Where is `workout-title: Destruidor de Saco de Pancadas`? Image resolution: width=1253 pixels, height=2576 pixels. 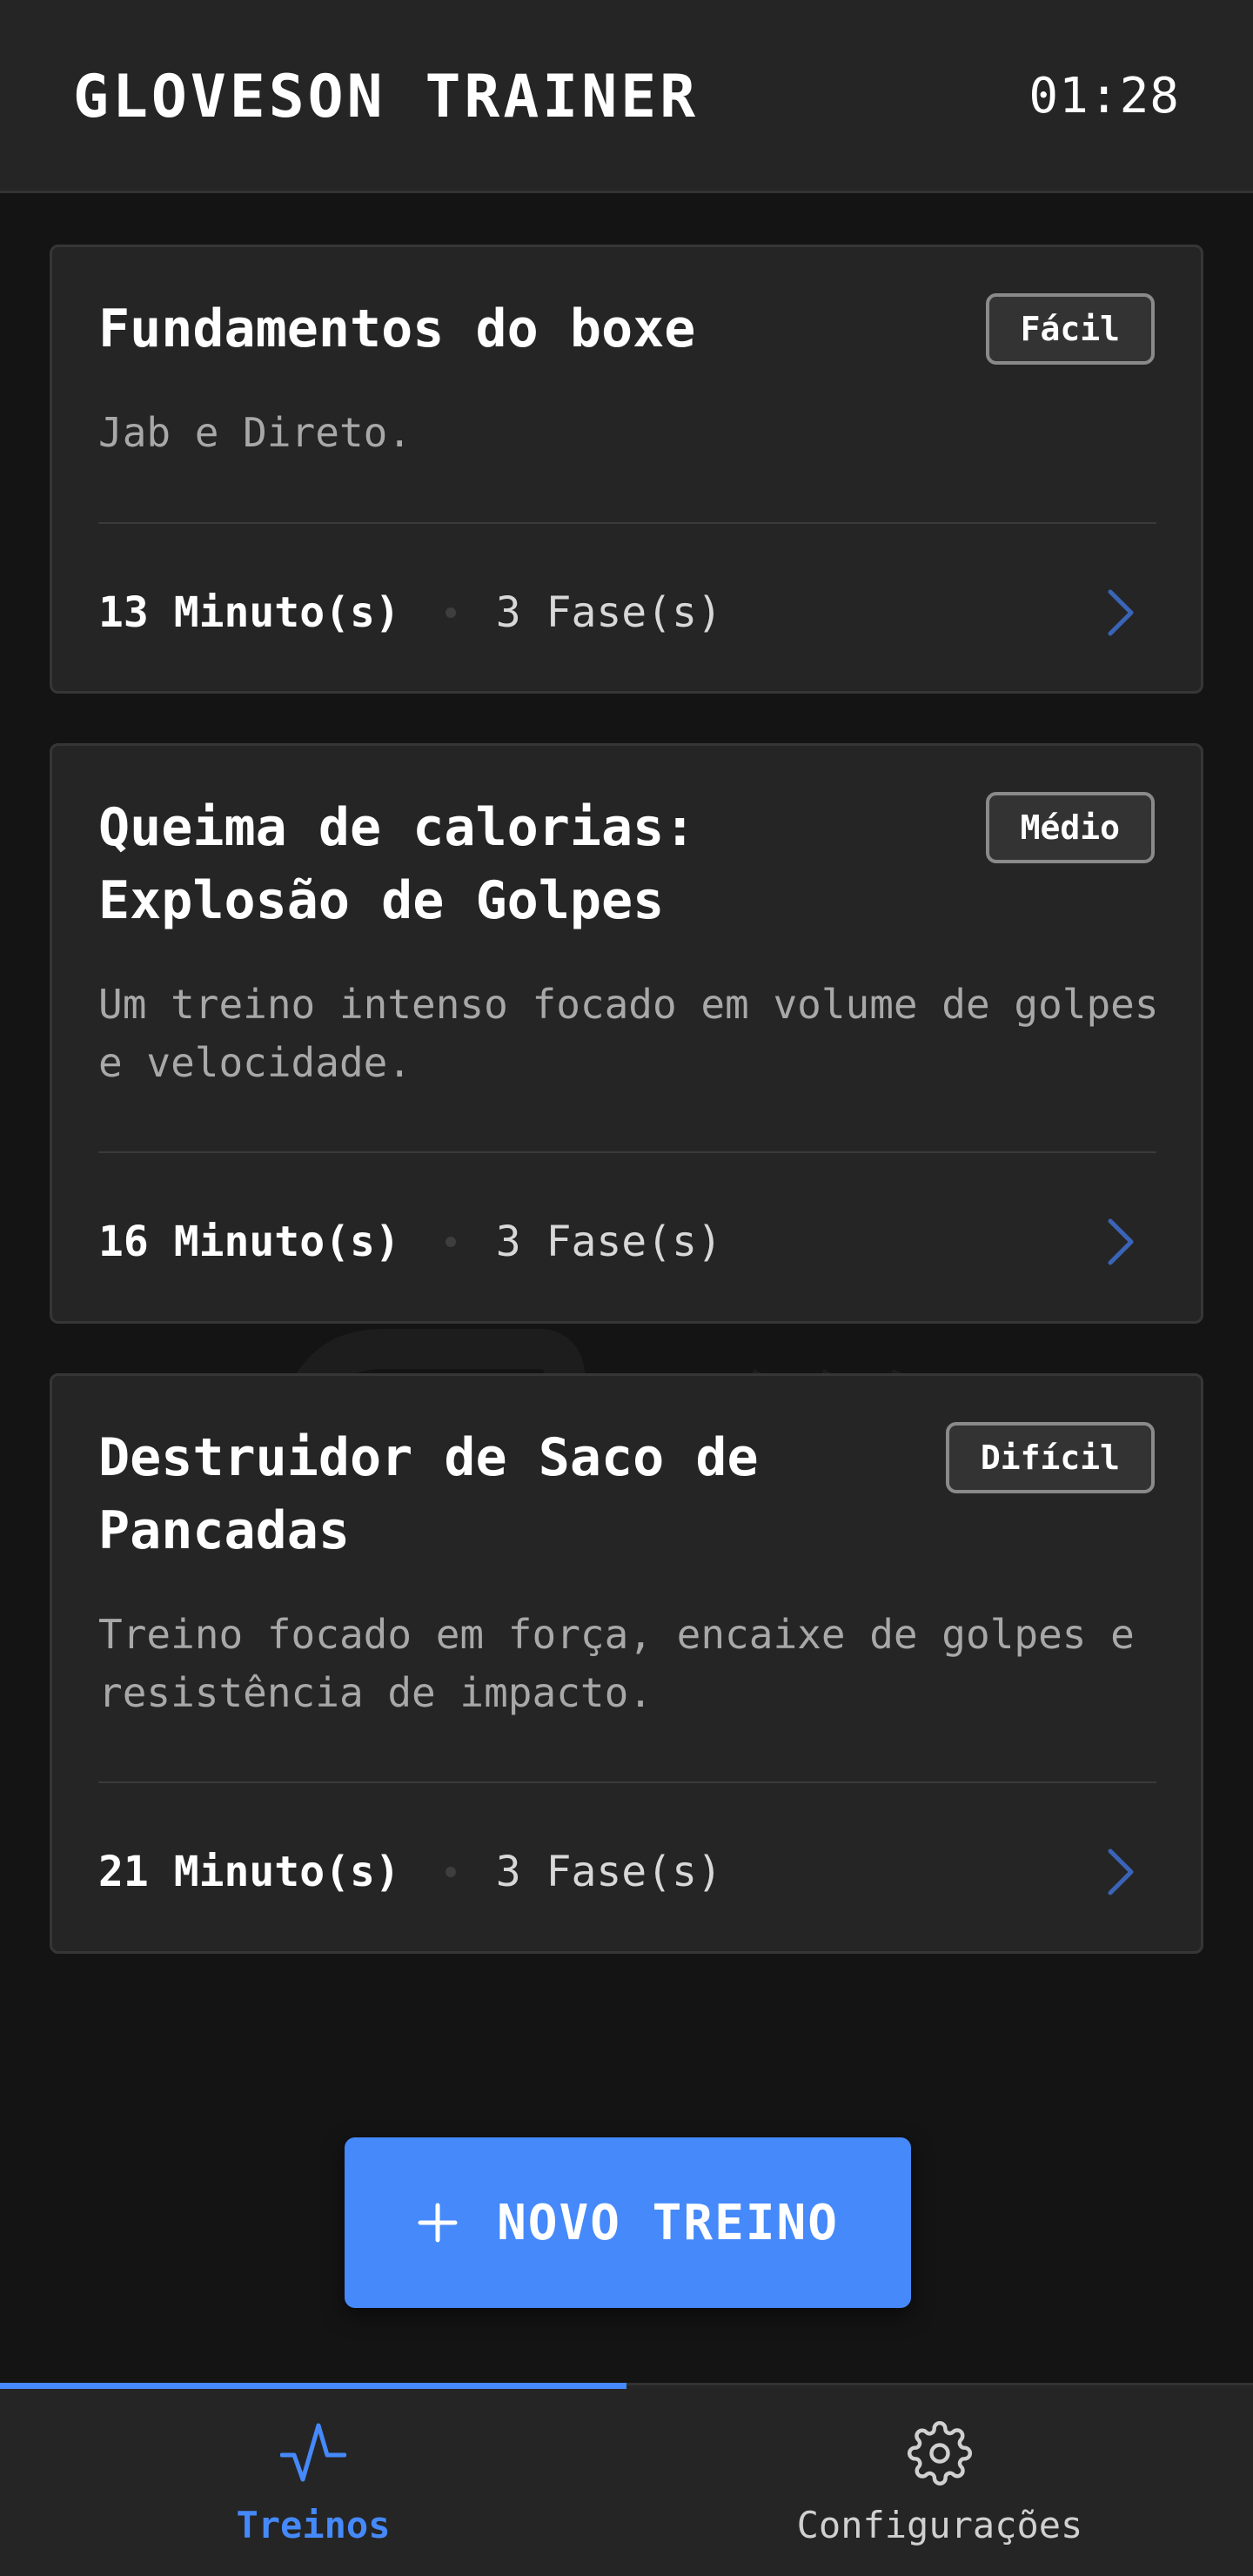 workout-title: Destruidor de Saco de Pancadas is located at coordinates (429, 1494).